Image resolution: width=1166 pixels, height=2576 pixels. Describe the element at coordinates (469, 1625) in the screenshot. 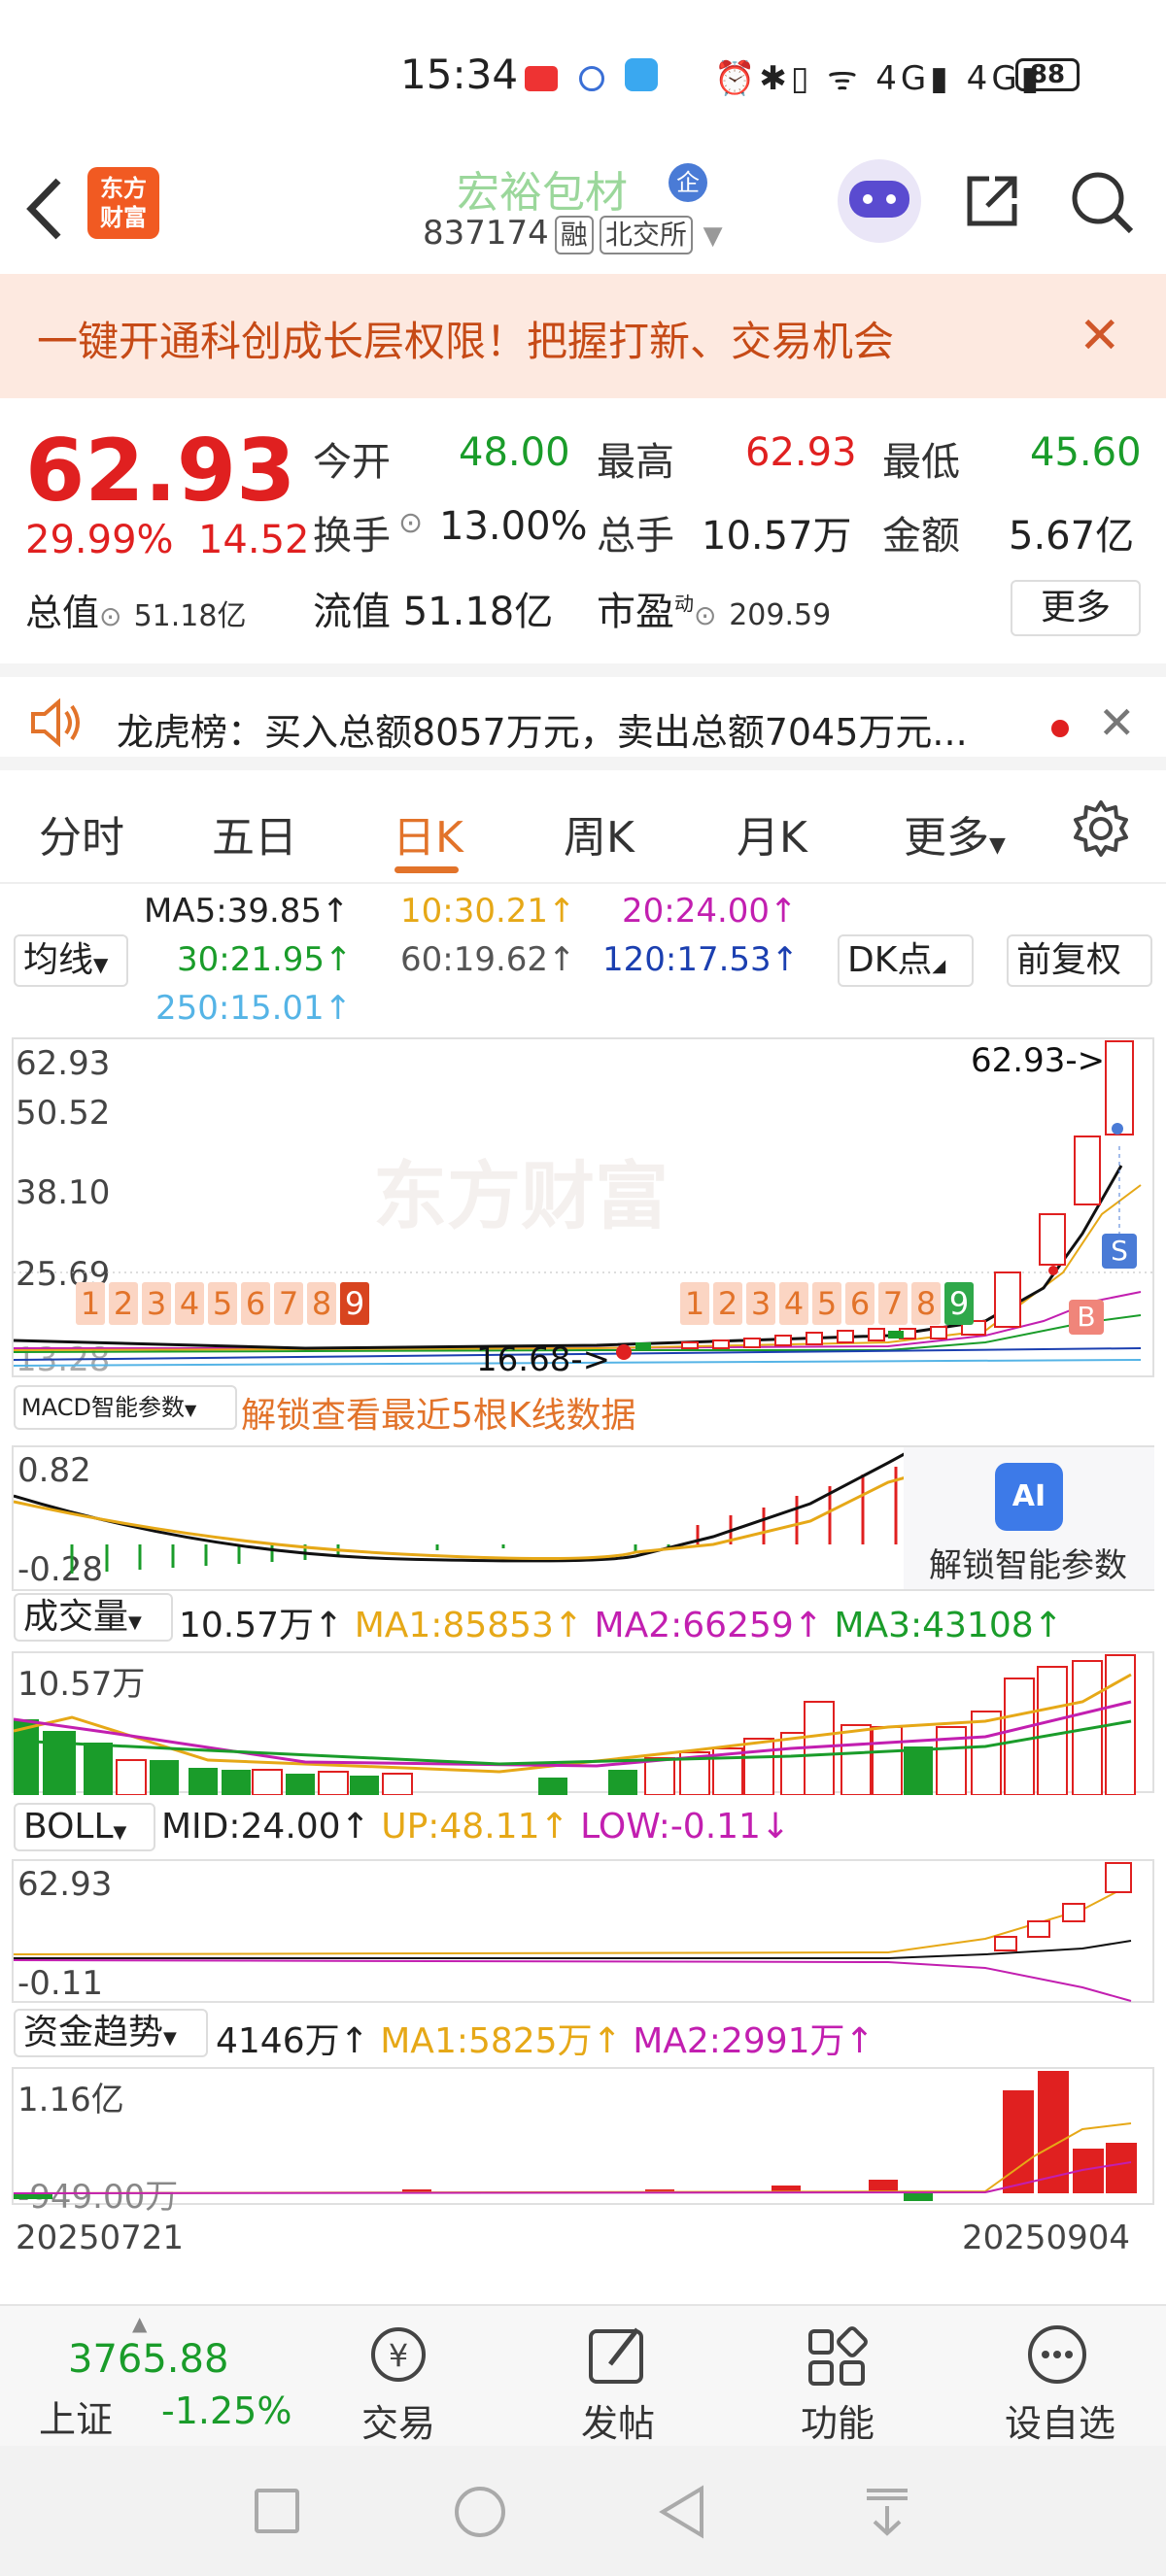

I see `volume-ma1: MA1:85853↑` at that location.